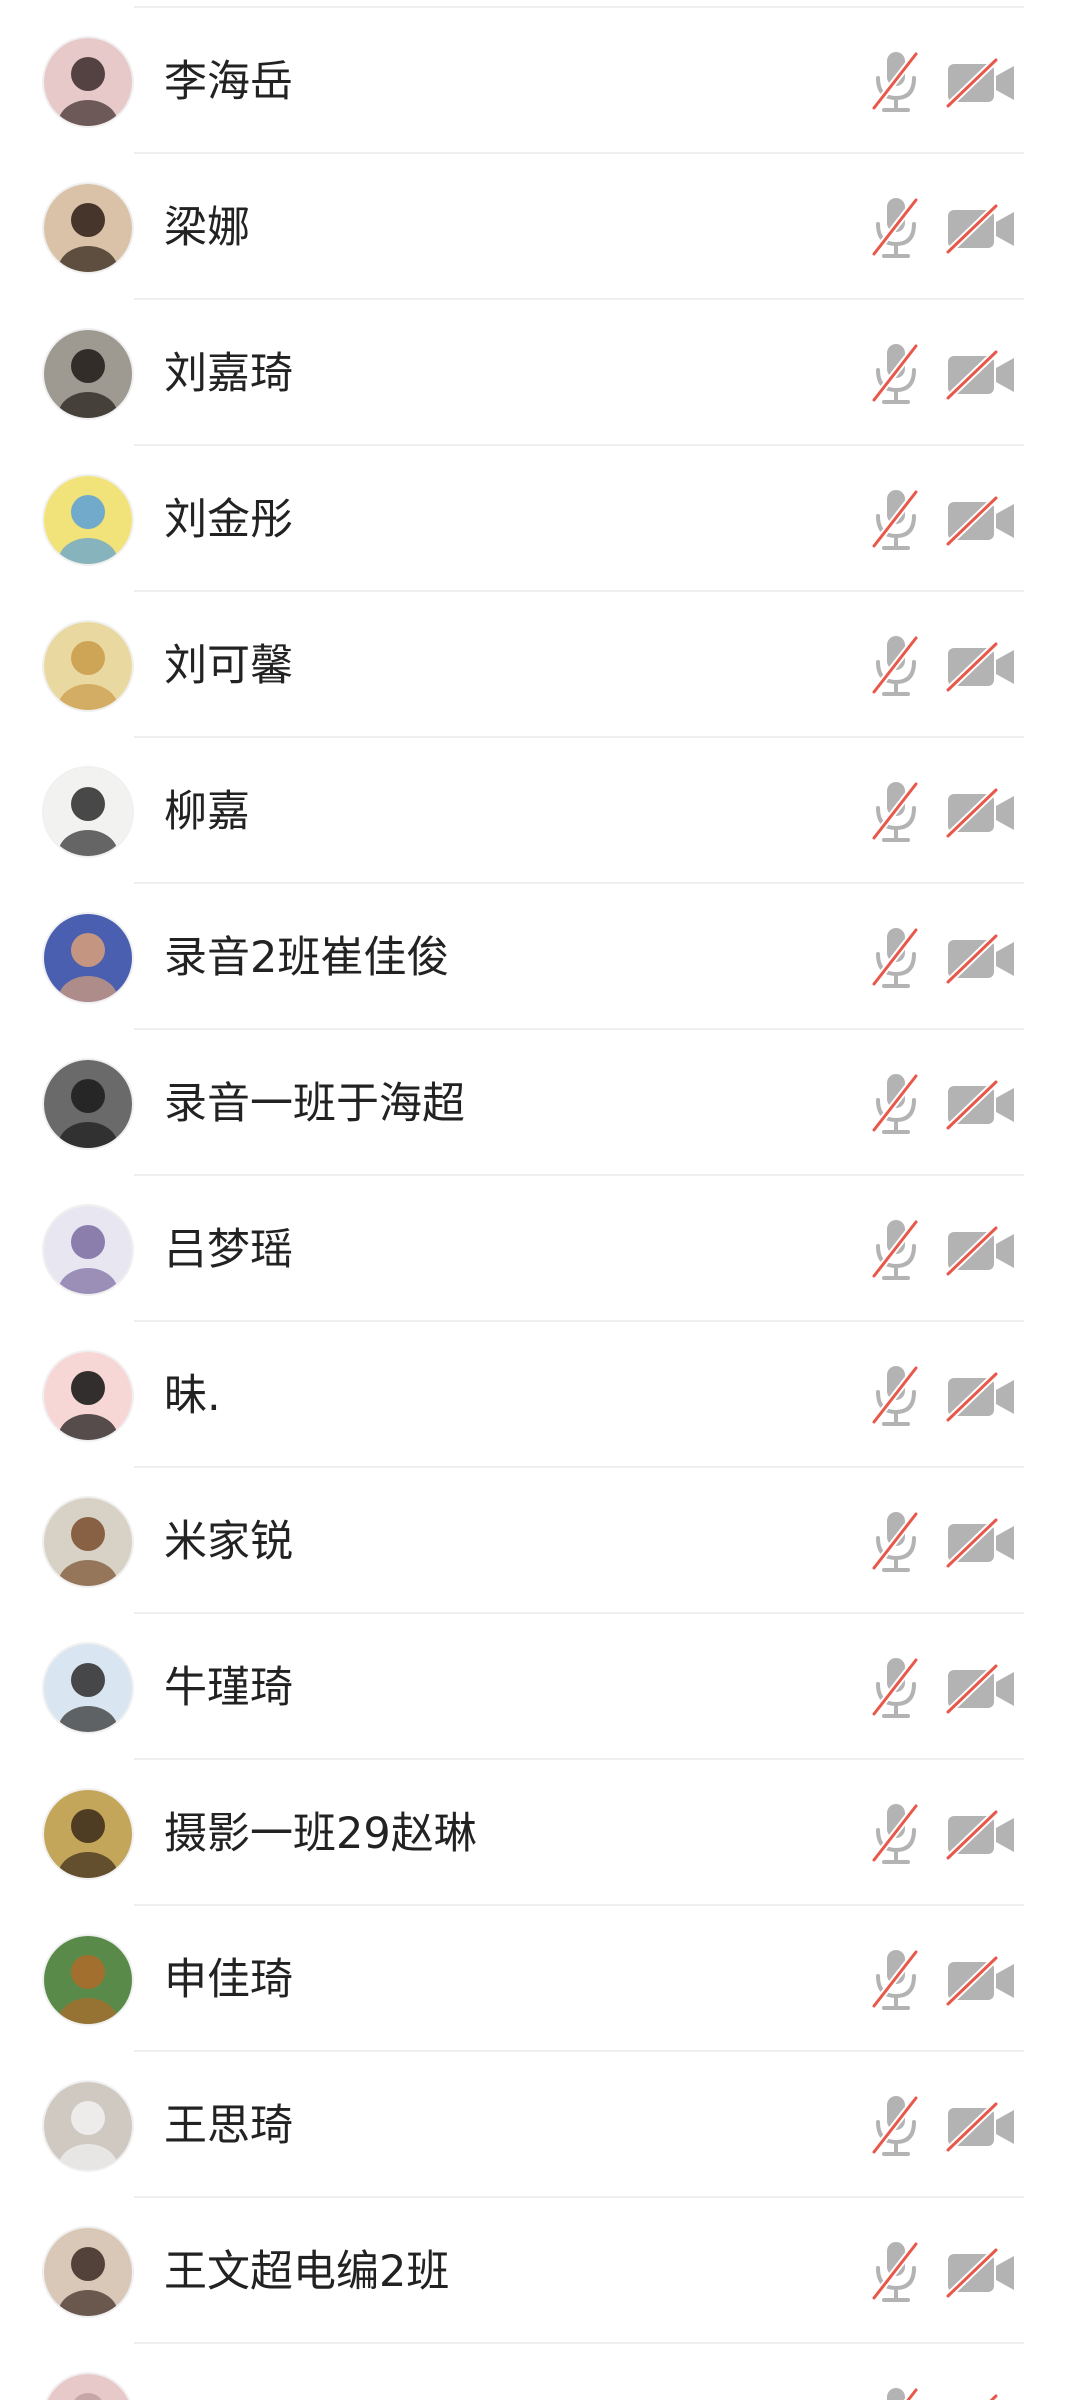 This screenshot has width=1080, height=2400. Describe the element at coordinates (540, 81) in the screenshot. I see `participant-row: 李海岳` at that location.